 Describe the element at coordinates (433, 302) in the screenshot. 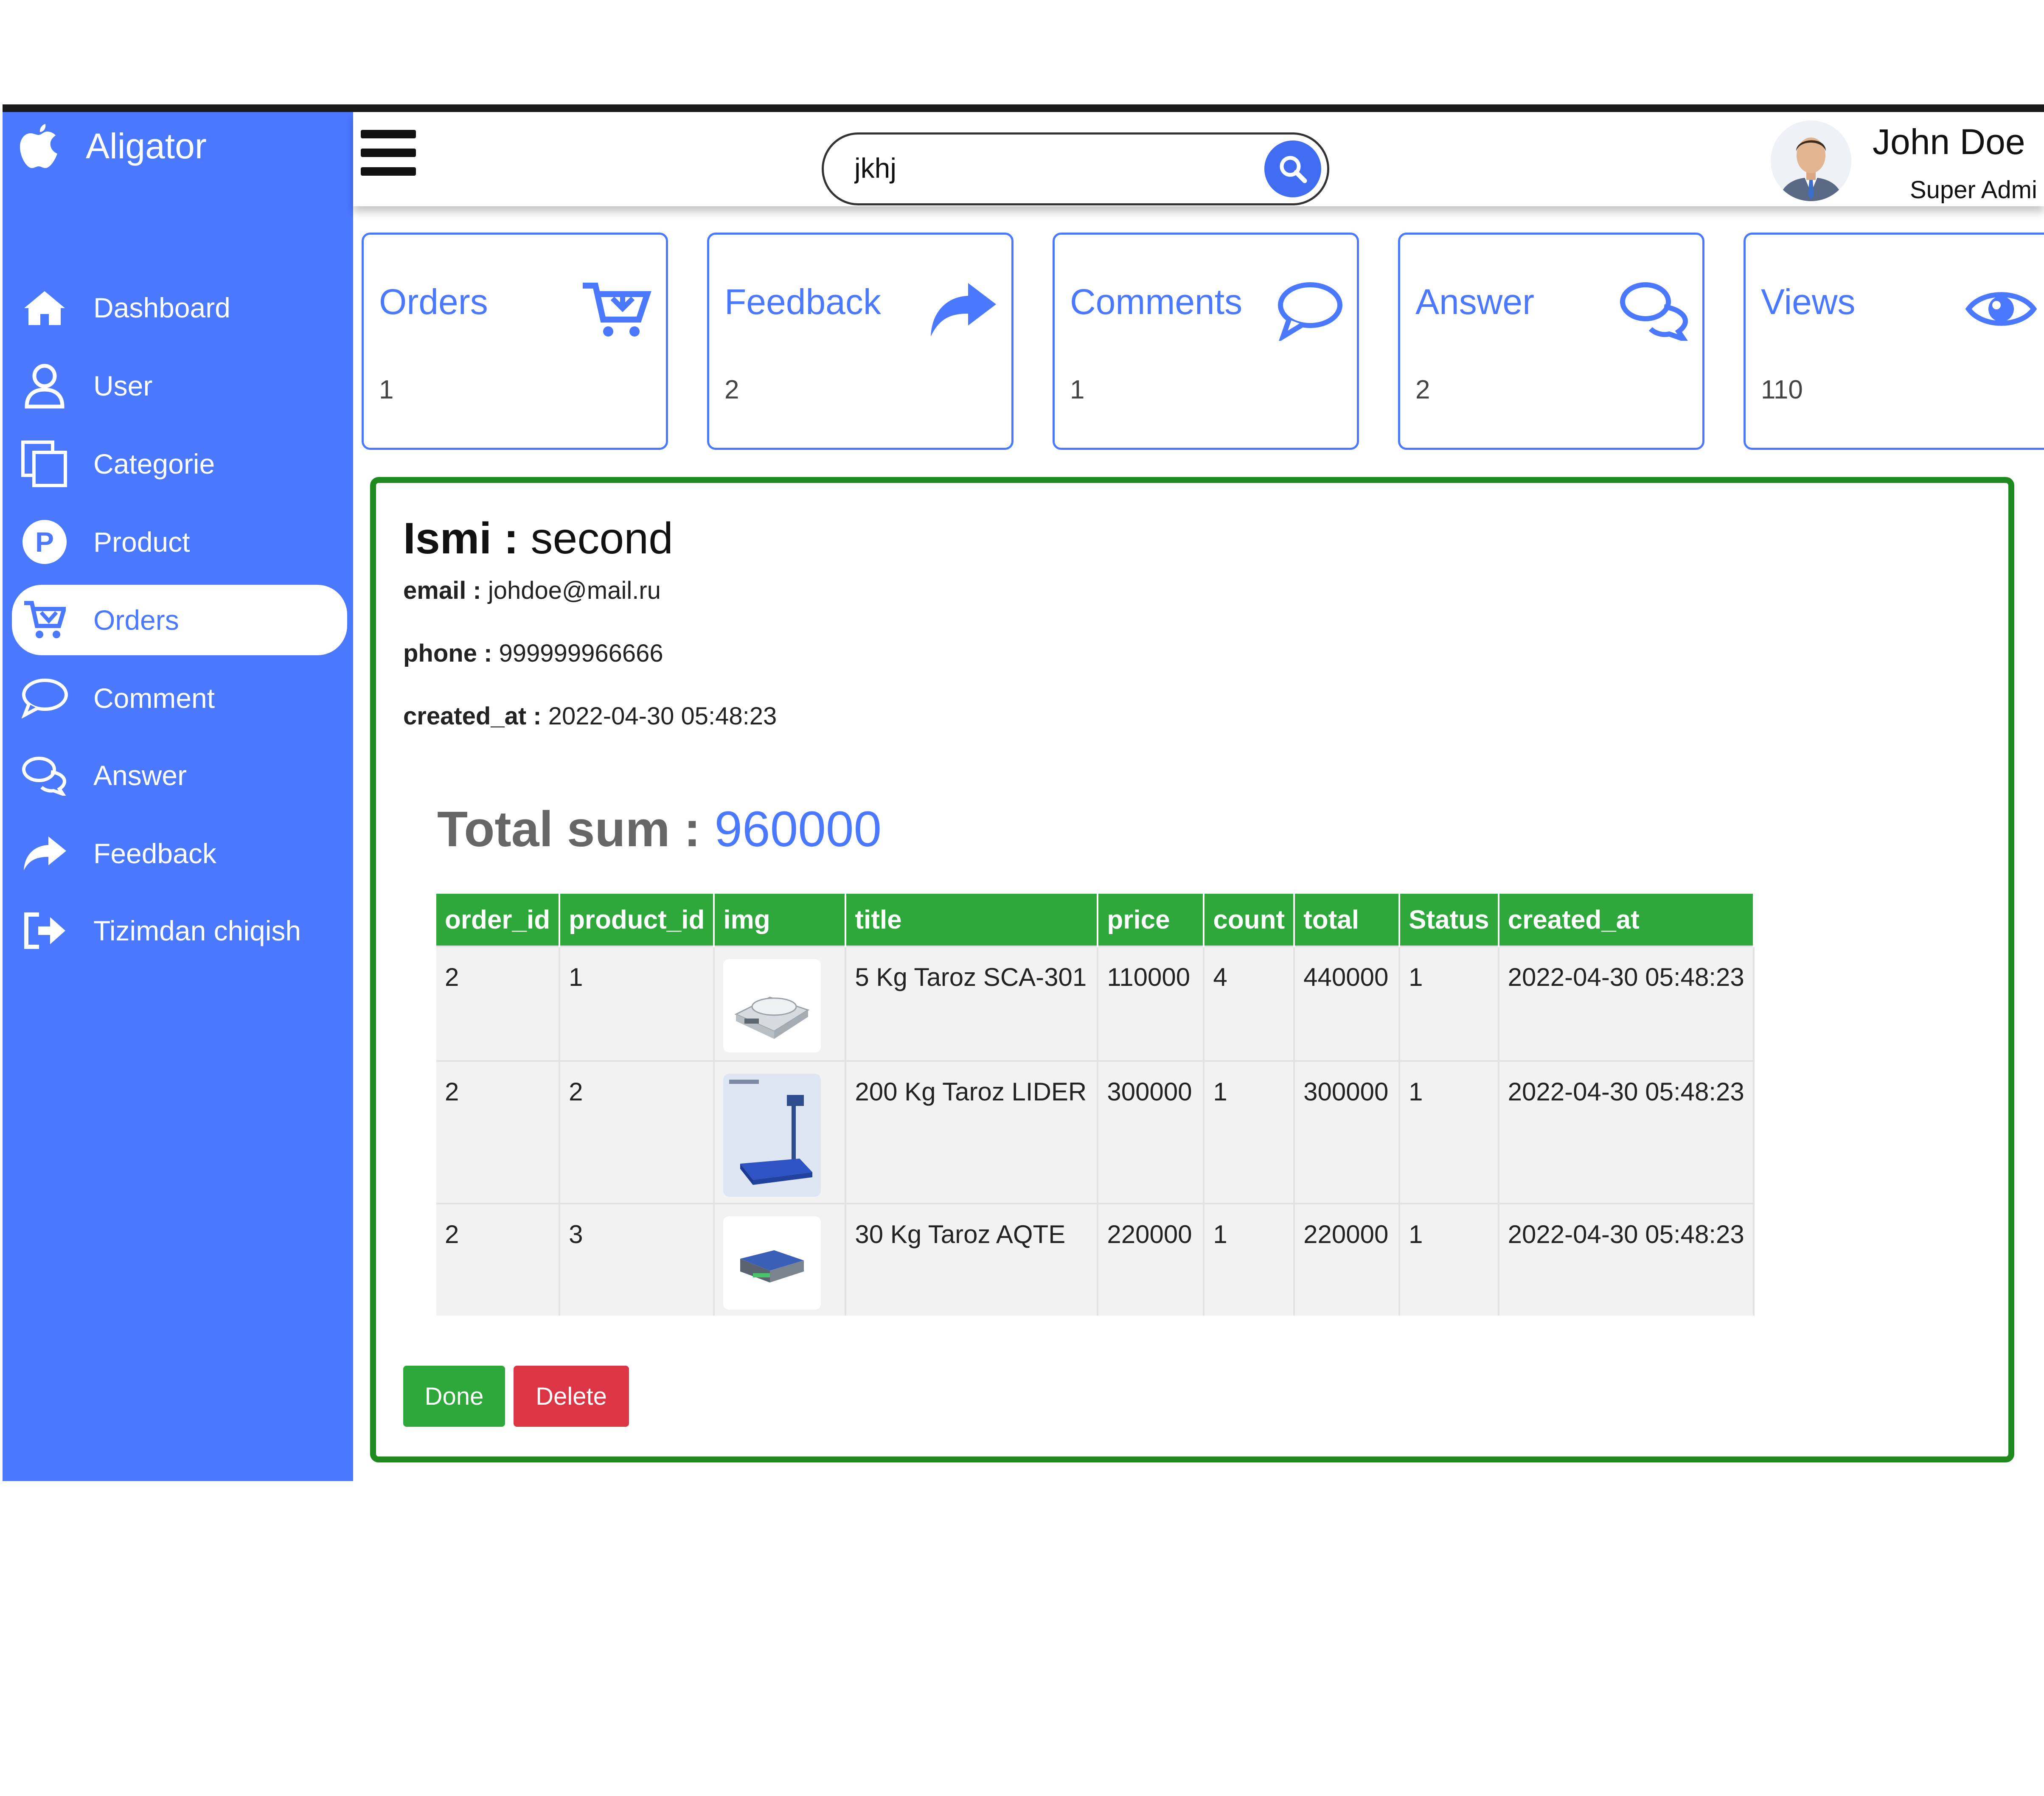

I see `card-title: Orders` at that location.